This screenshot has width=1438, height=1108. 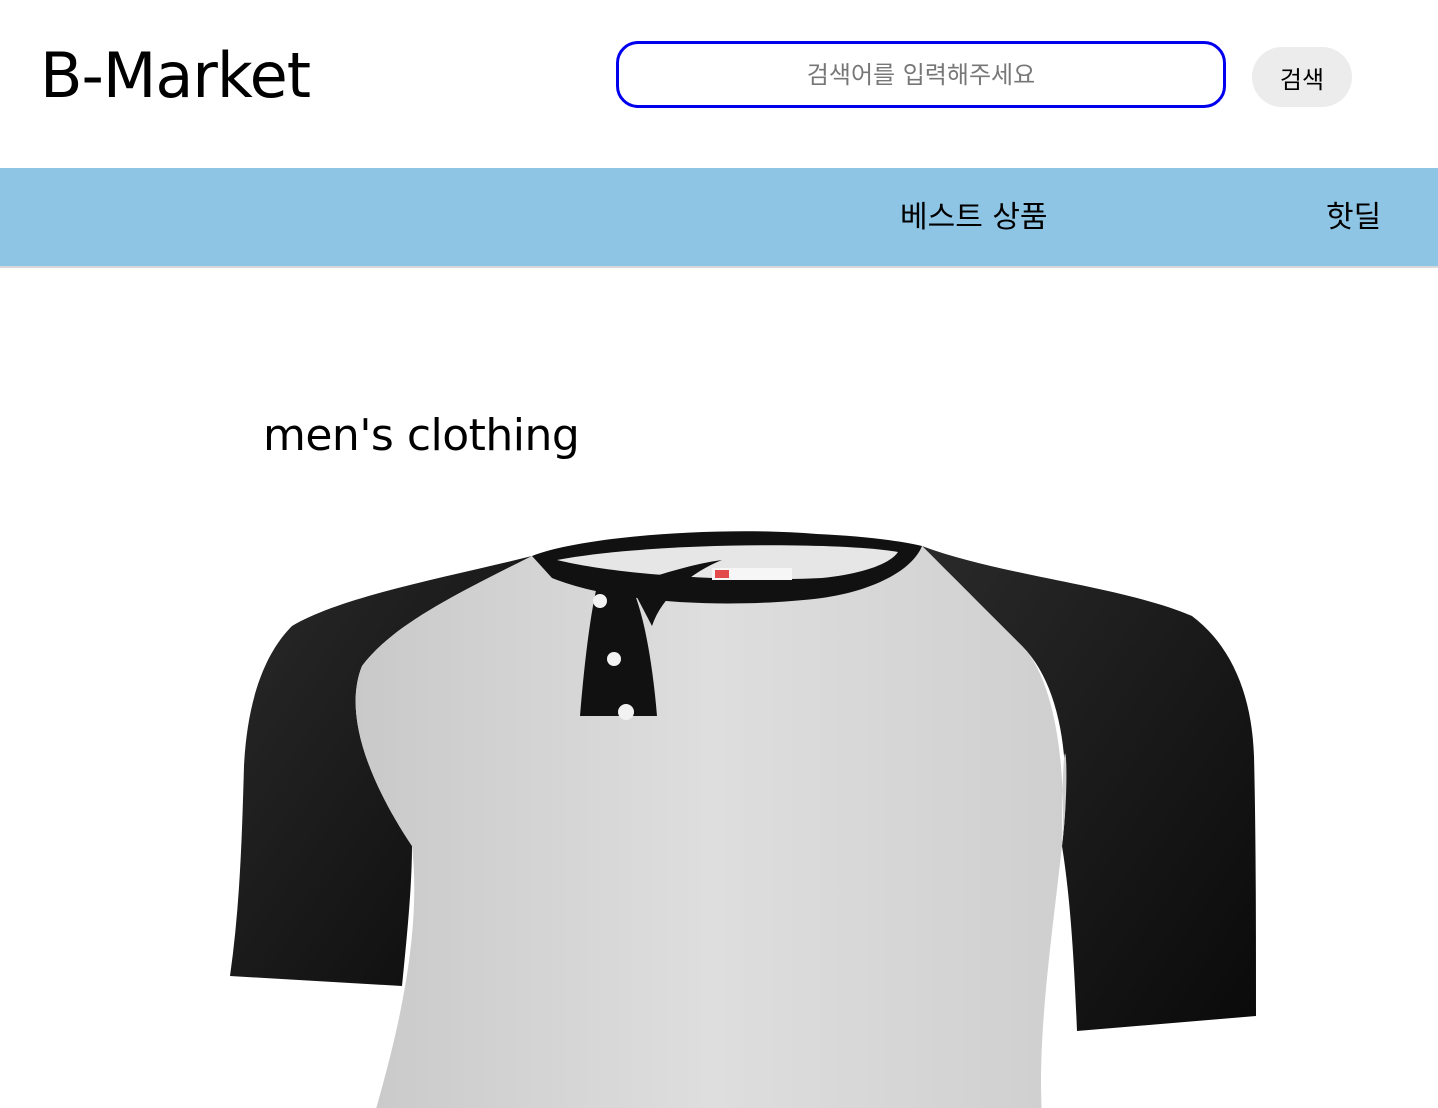 What do you see at coordinates (421, 435) in the screenshot?
I see `category-title: men's clothing` at bounding box center [421, 435].